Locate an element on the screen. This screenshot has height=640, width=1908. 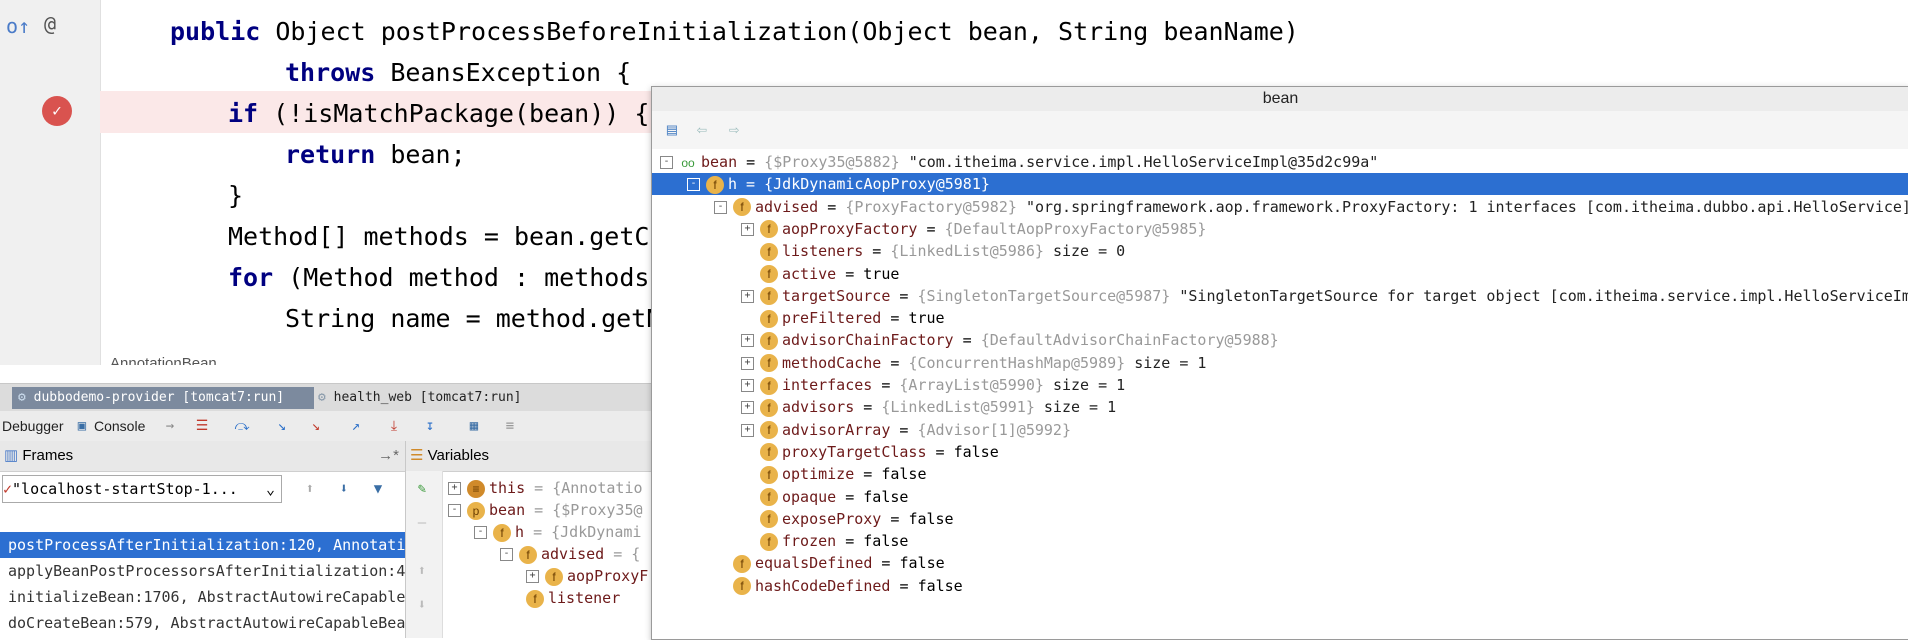
variable-row: - p bean = {$Proxy35@ is located at coordinates (545, 510).